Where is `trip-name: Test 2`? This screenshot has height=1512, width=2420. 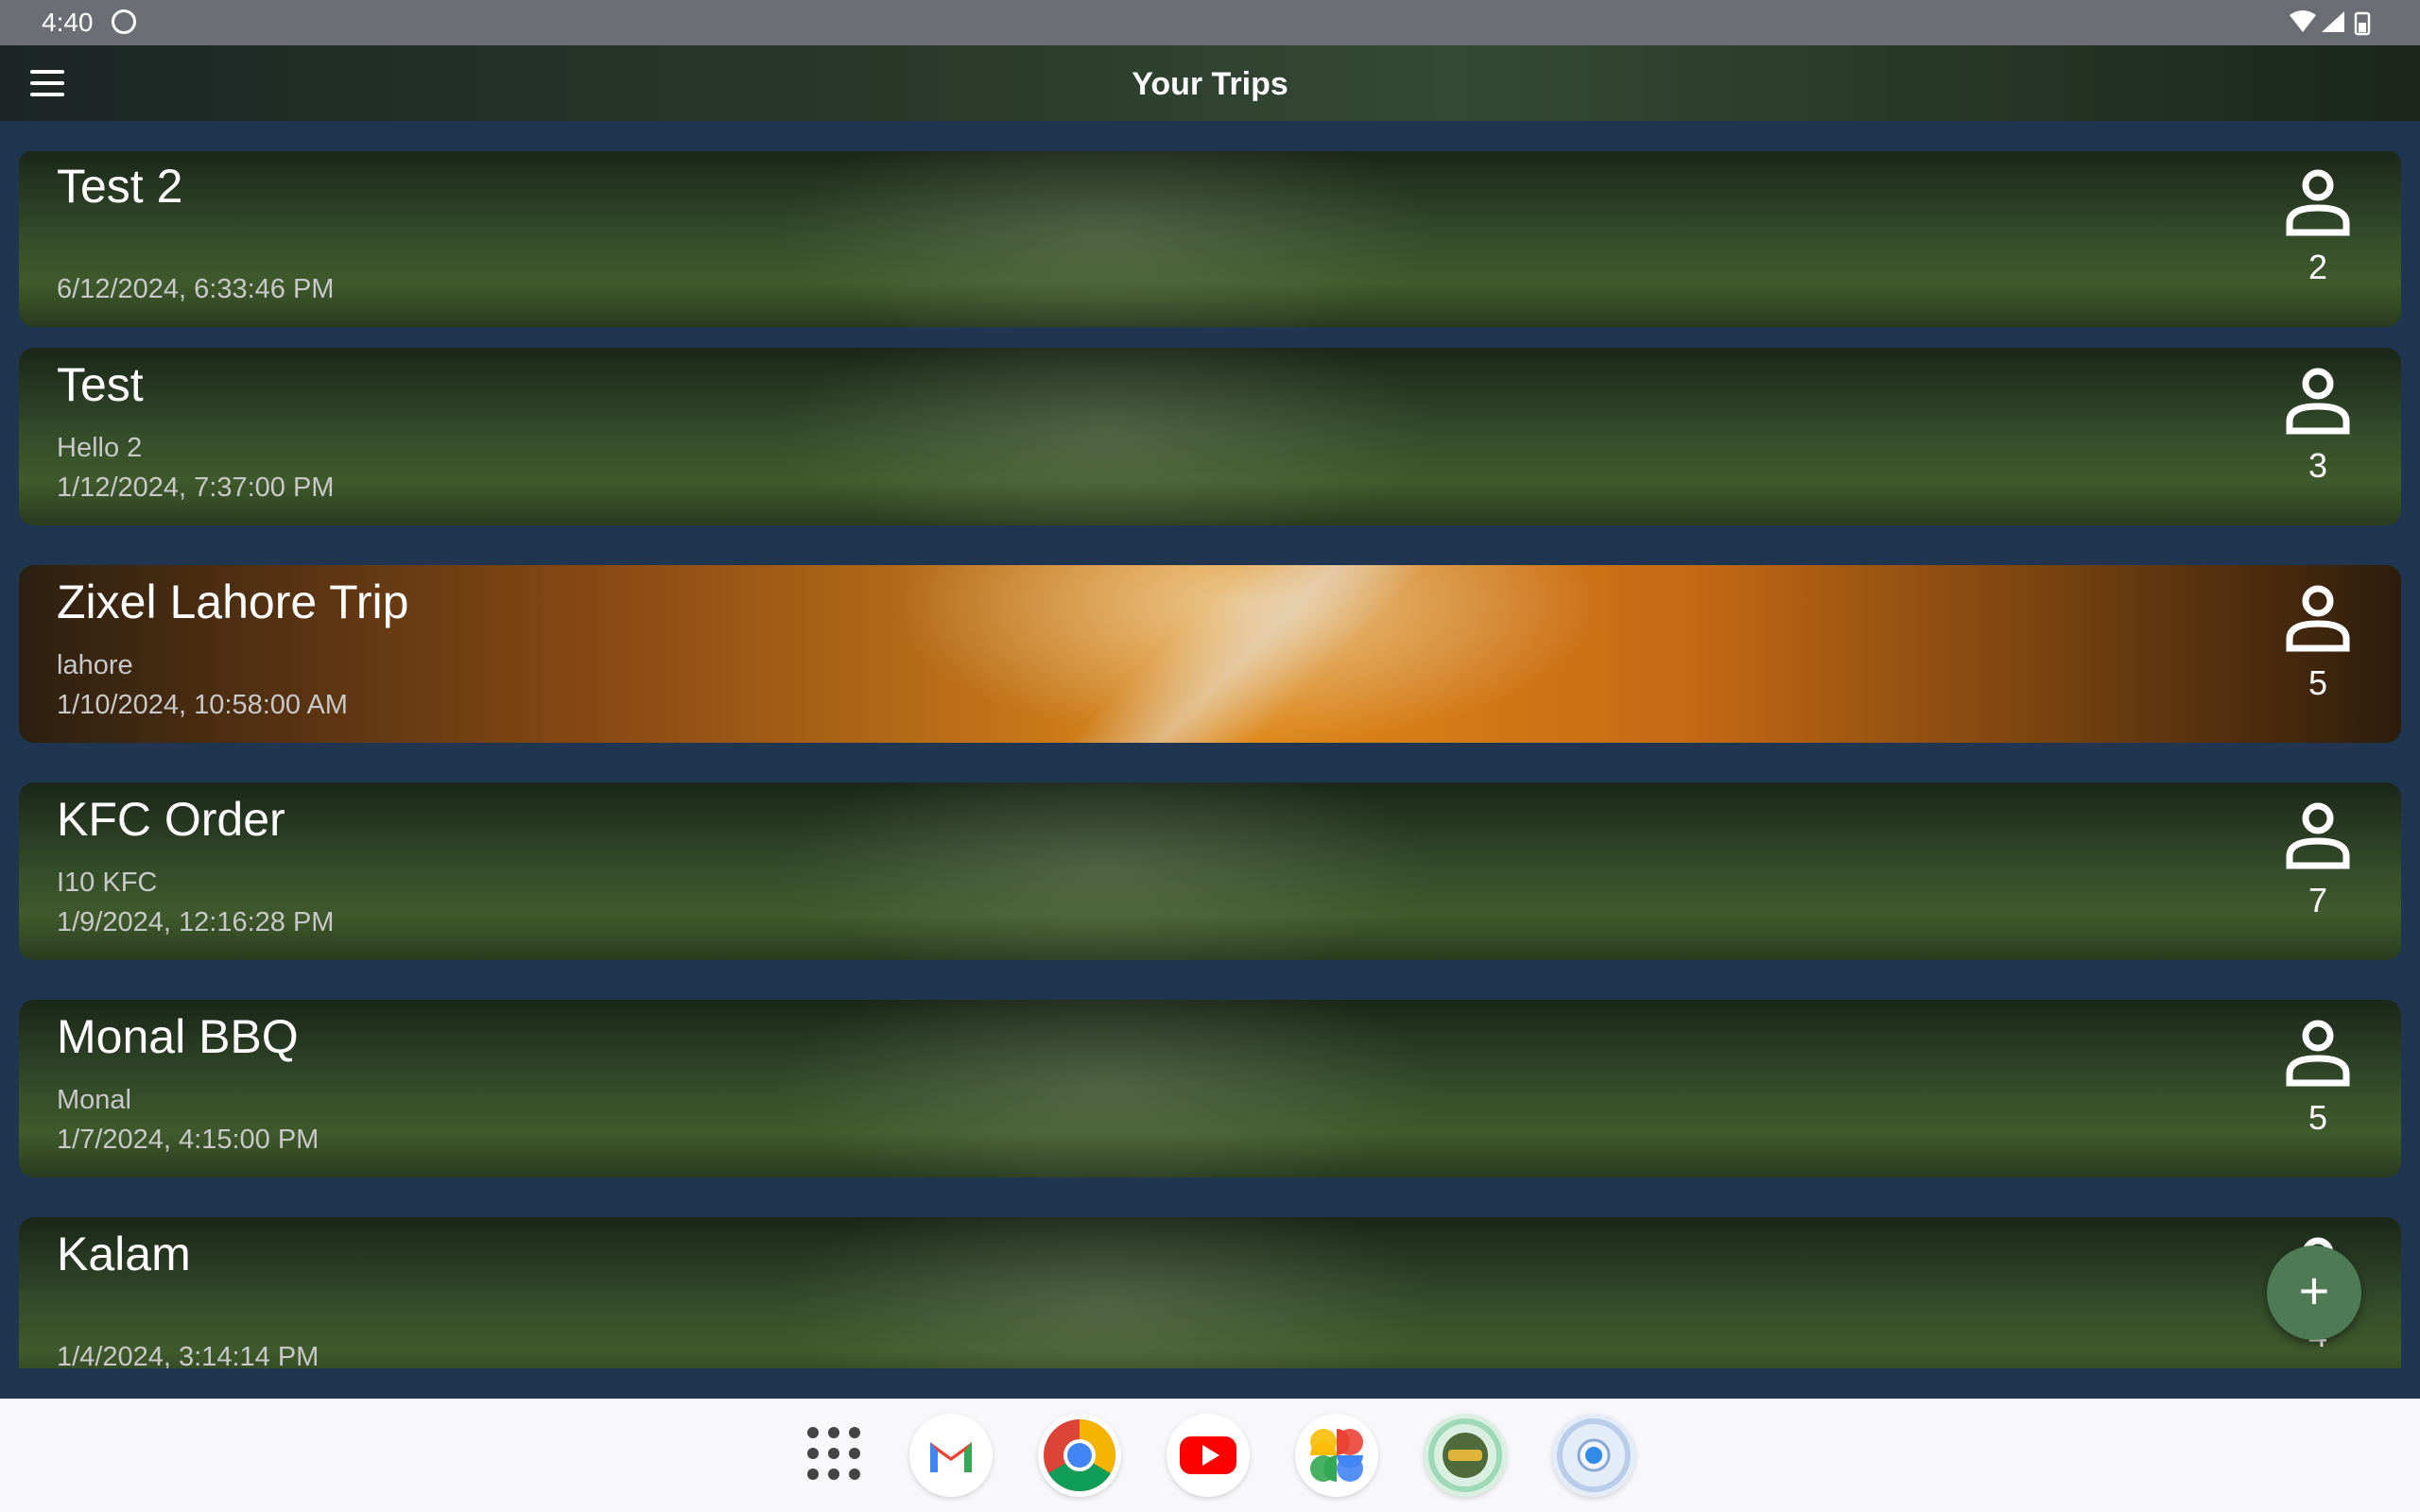 trip-name: Test 2 is located at coordinates (120, 186).